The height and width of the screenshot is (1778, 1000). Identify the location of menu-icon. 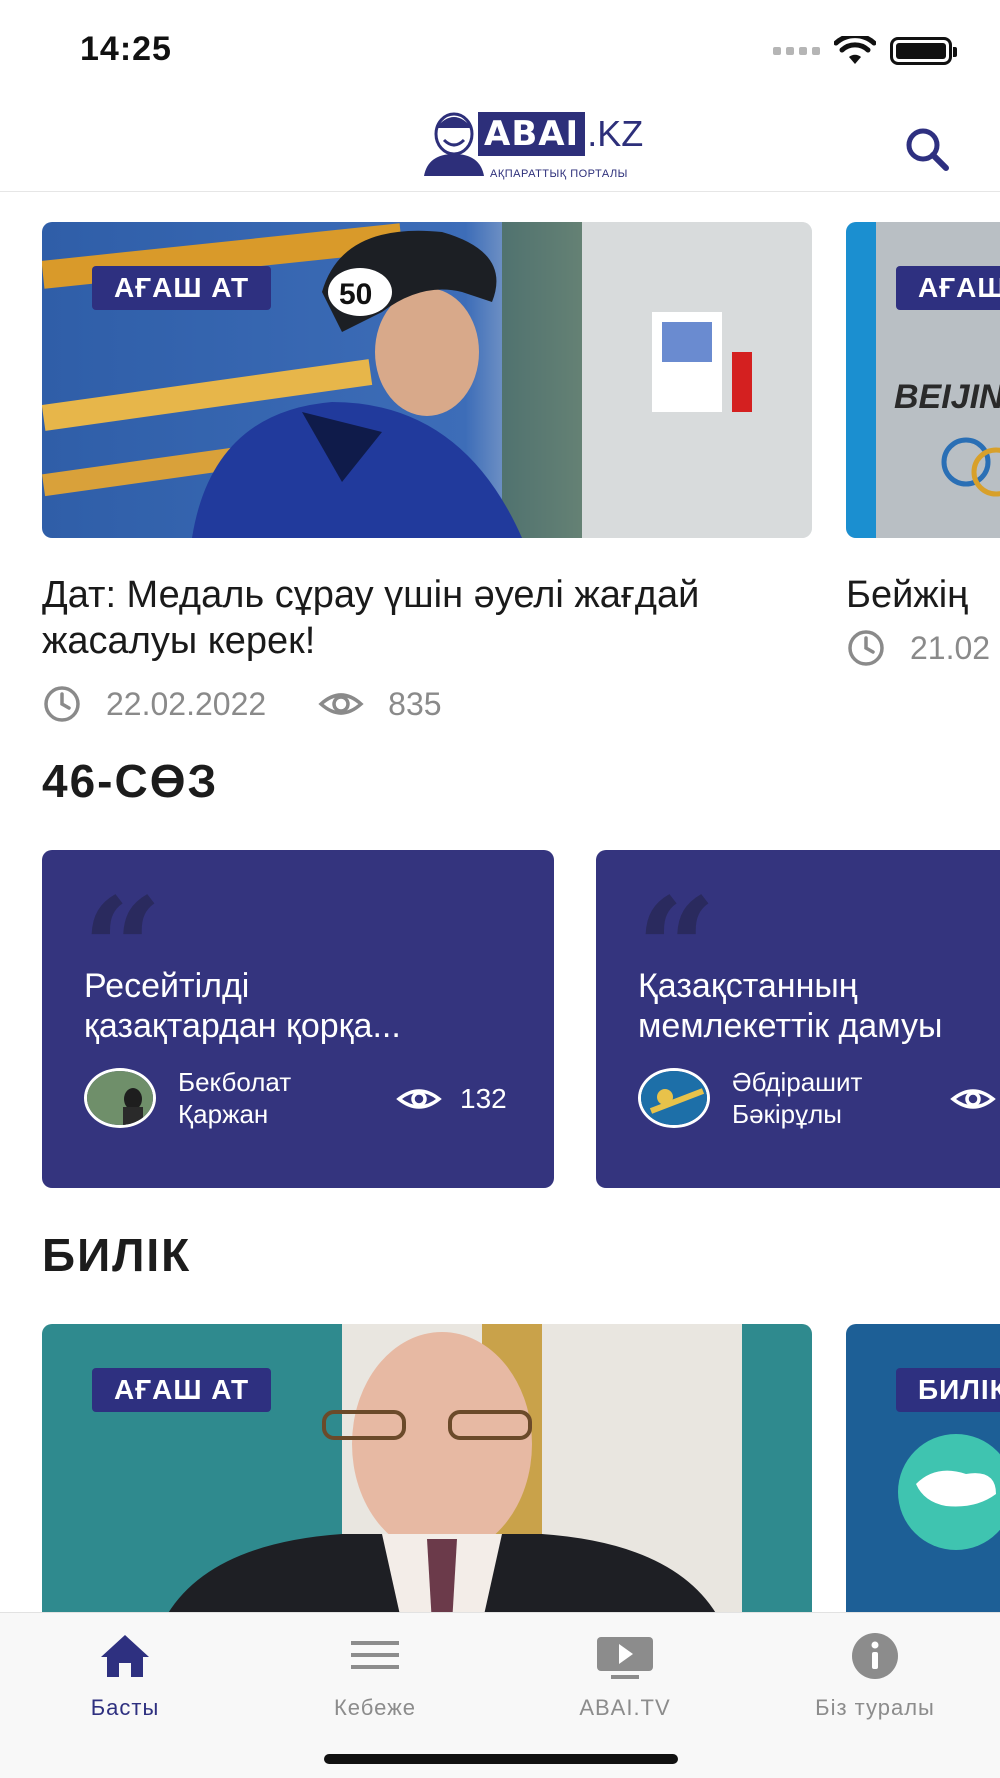
(375, 1655).